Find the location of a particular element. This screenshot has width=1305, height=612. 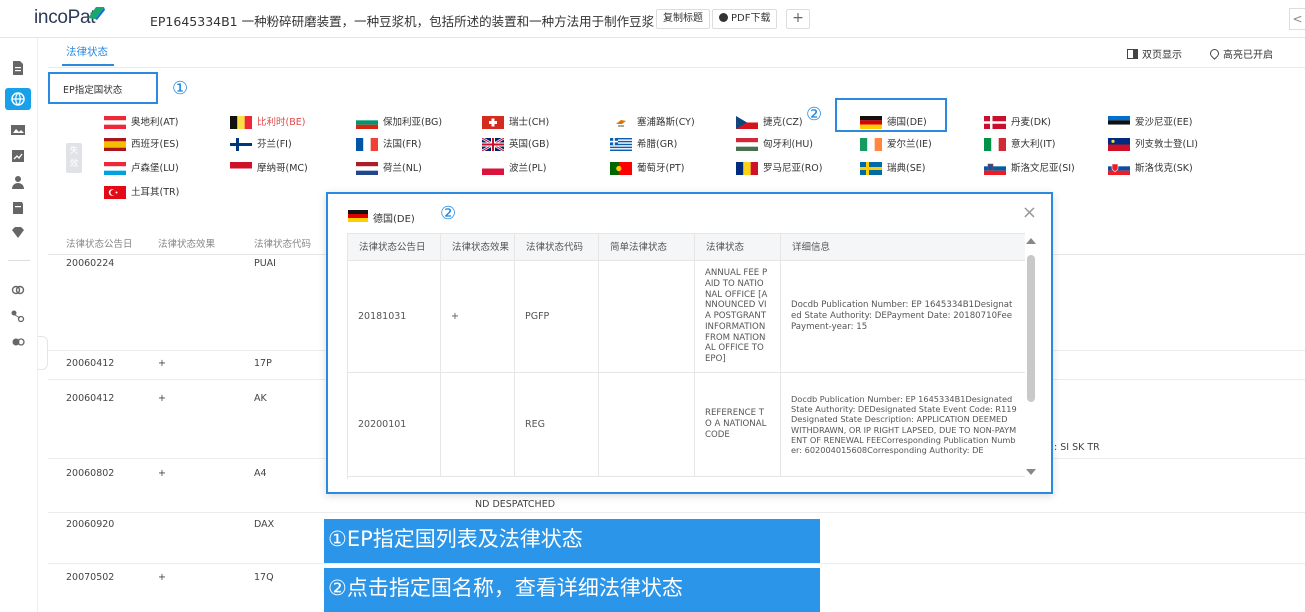

bg-header-code: 法律状态代码 is located at coordinates (283, 244).